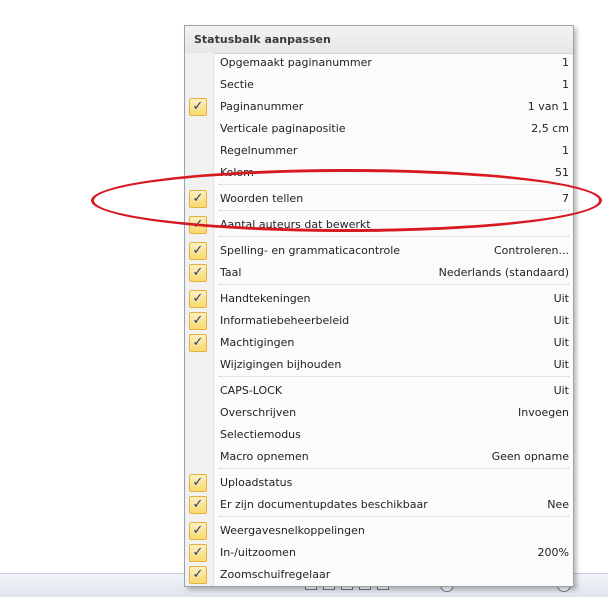  What do you see at coordinates (237, 172) in the screenshot?
I see `menu-item-label: Kolom` at bounding box center [237, 172].